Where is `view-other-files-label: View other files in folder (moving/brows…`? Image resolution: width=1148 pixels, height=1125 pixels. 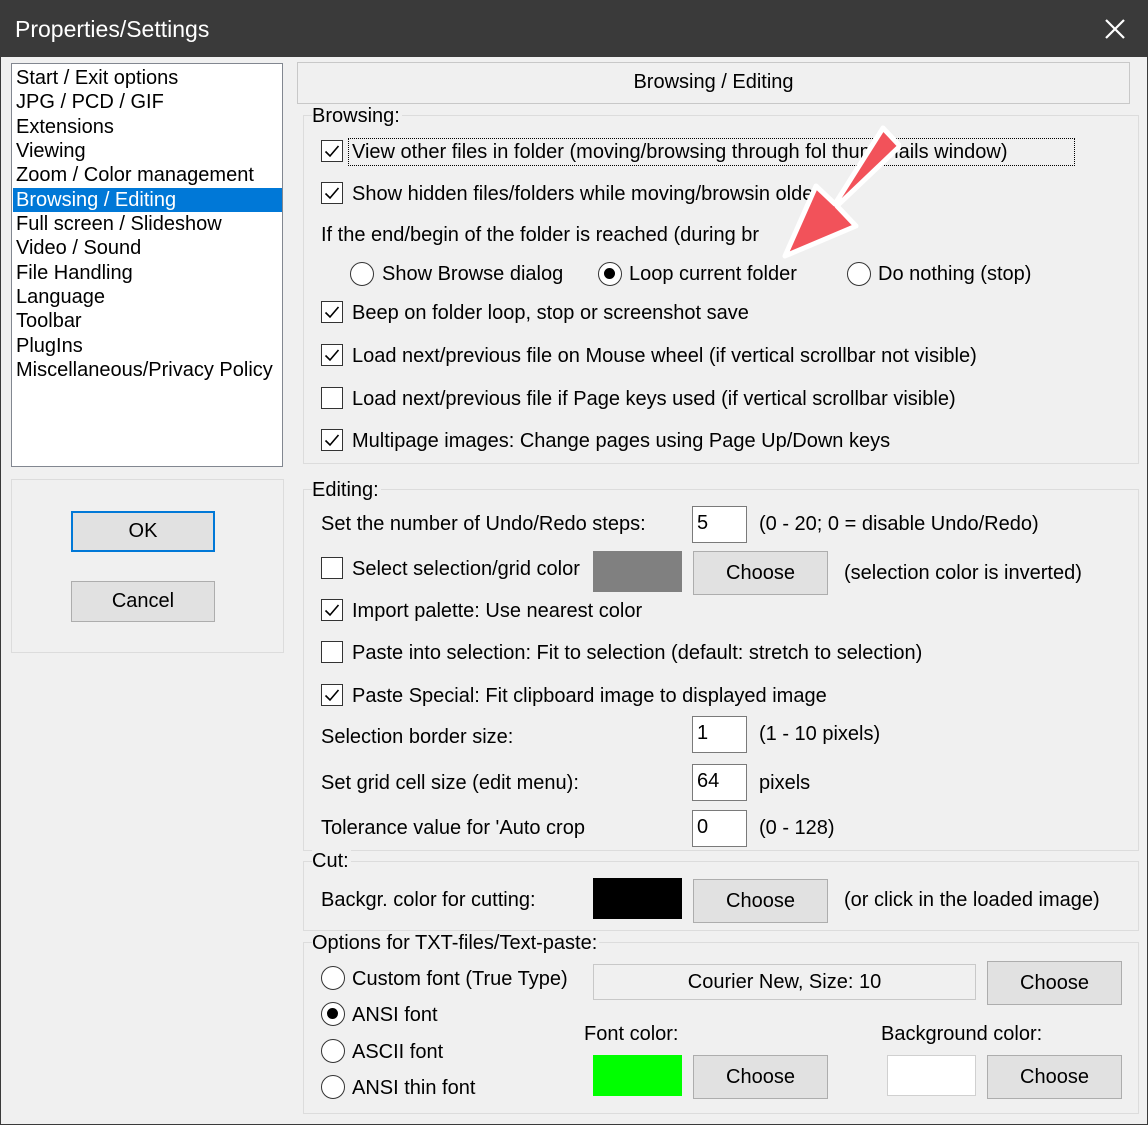 view-other-files-label: View other files in folder (moving/brows… is located at coordinates (680, 152).